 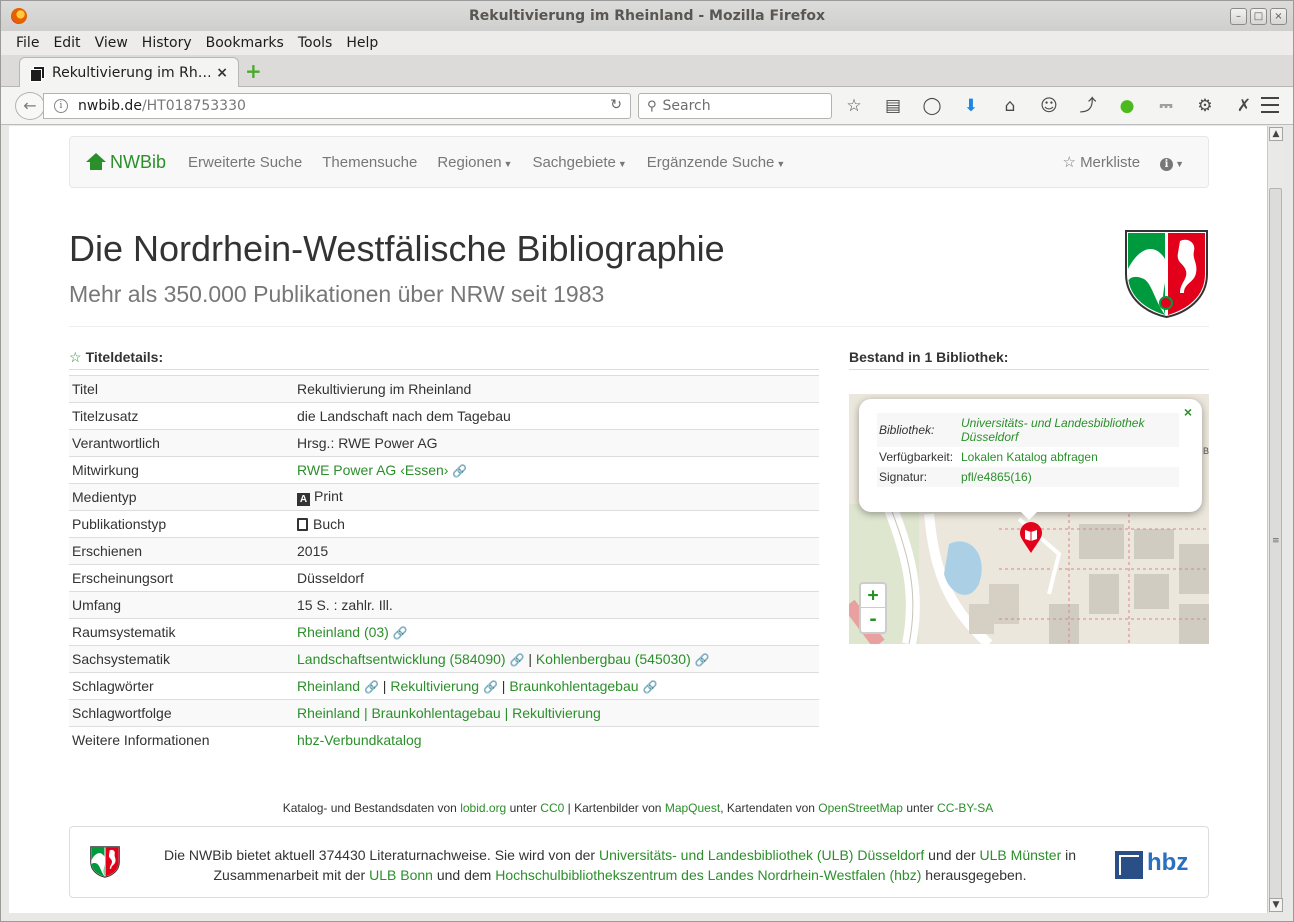 What do you see at coordinates (735, 106) in the screenshot?
I see `search-input: ⚲ Search` at bounding box center [735, 106].